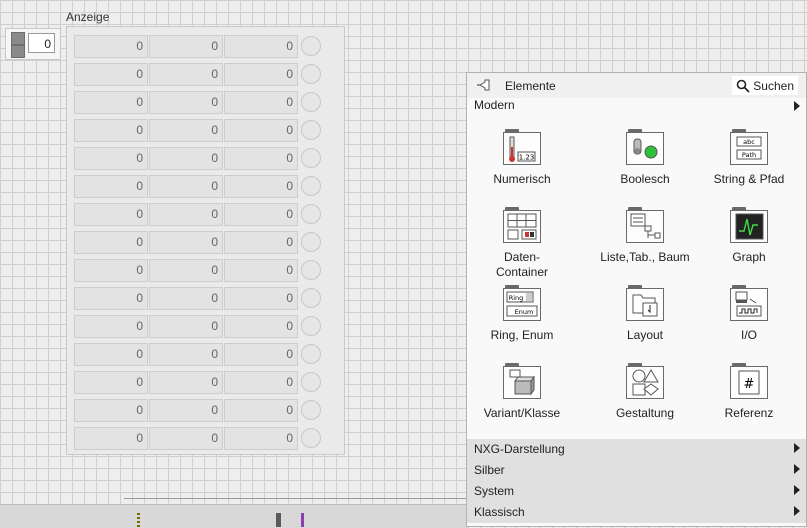  Describe the element at coordinates (645, 413) in the screenshot. I see `palette-item-label: Gestaltung` at that location.